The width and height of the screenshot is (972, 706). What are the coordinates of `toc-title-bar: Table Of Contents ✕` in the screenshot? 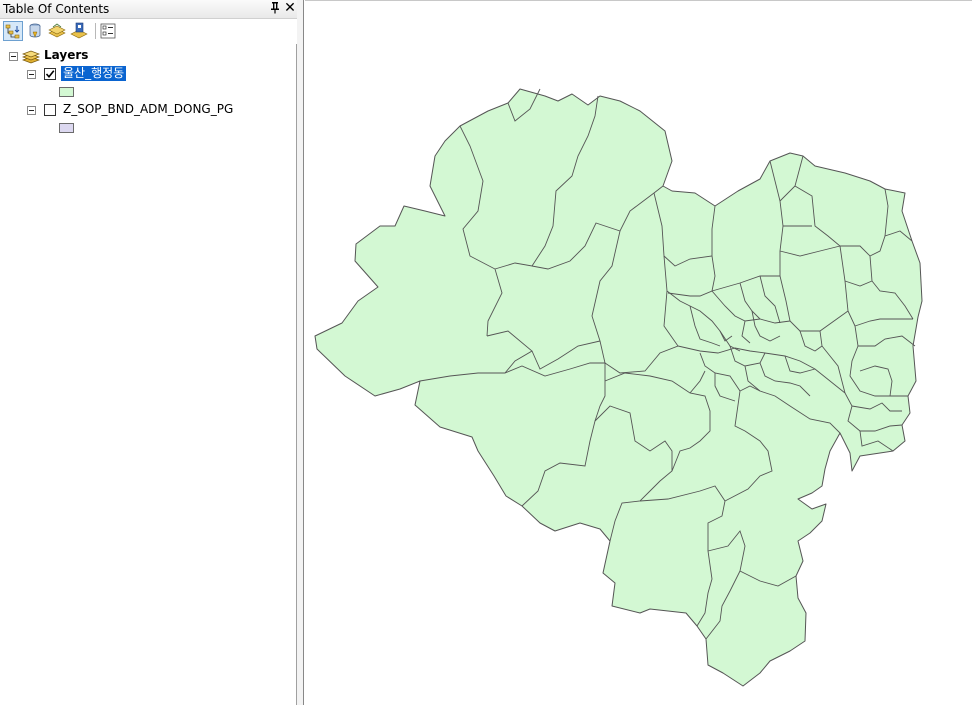 It's located at (148, 9).